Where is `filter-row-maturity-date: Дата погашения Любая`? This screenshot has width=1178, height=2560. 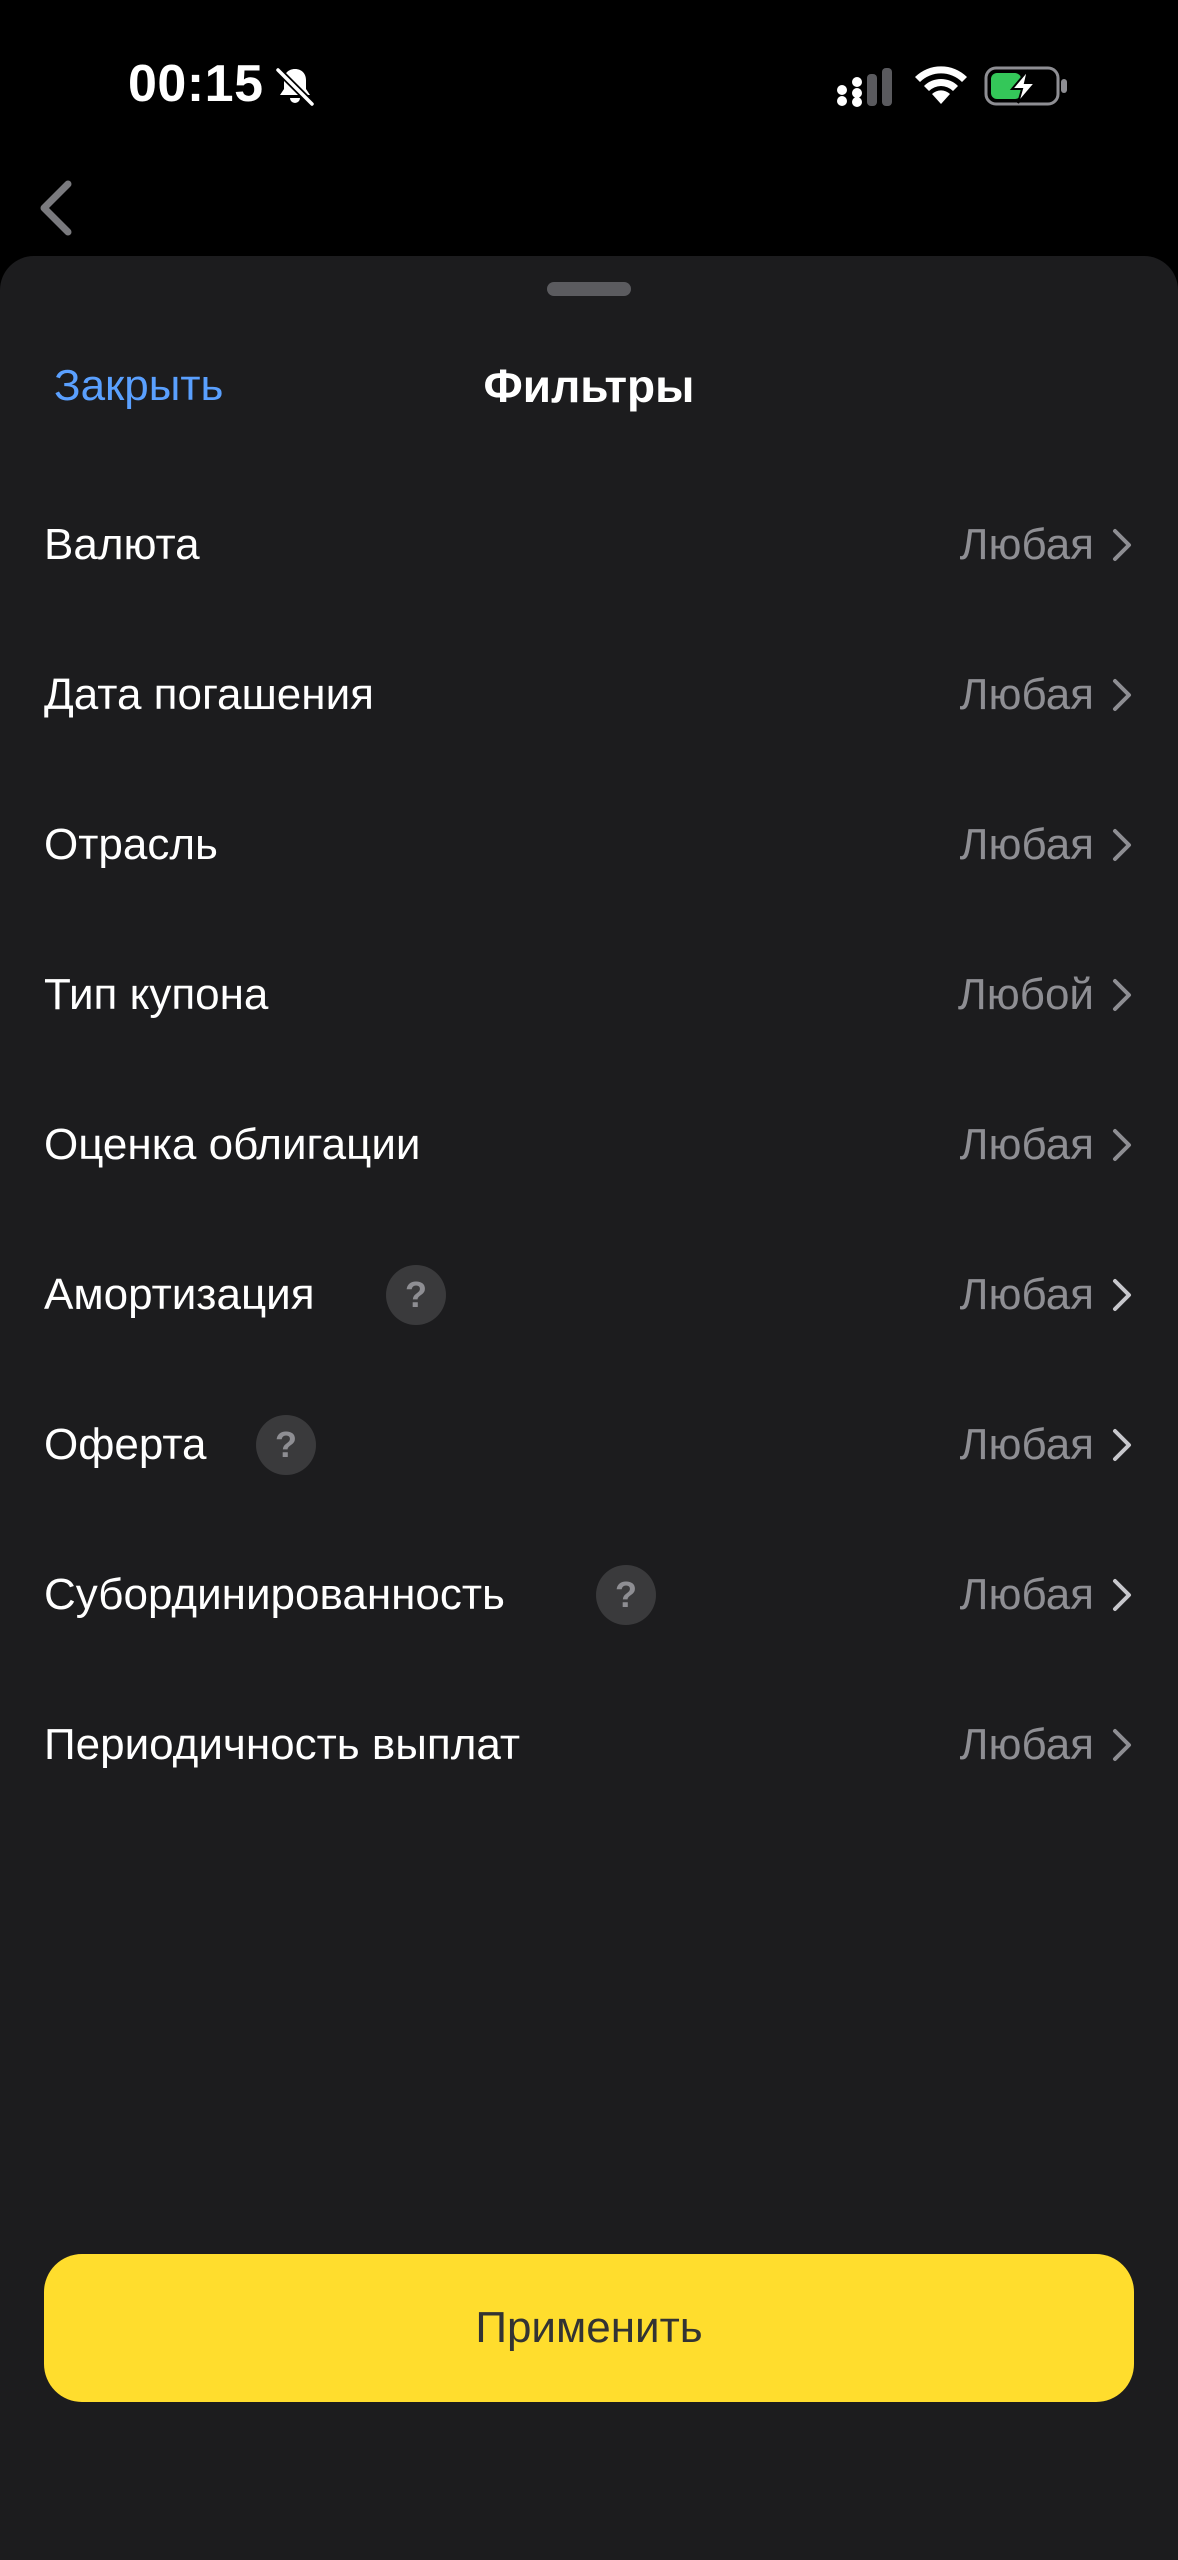 filter-row-maturity-date: Дата погашения Любая is located at coordinates (589, 695).